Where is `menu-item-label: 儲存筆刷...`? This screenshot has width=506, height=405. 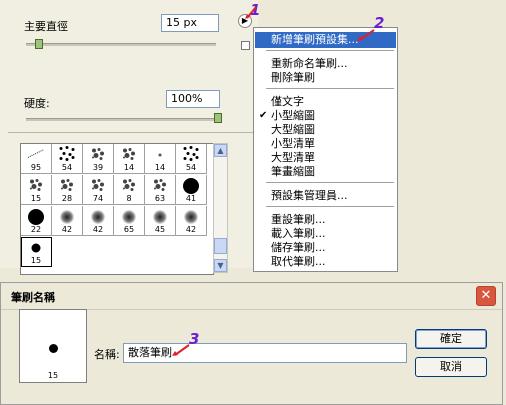
menu-item-label: 儲存筆刷... is located at coordinates (298, 247).